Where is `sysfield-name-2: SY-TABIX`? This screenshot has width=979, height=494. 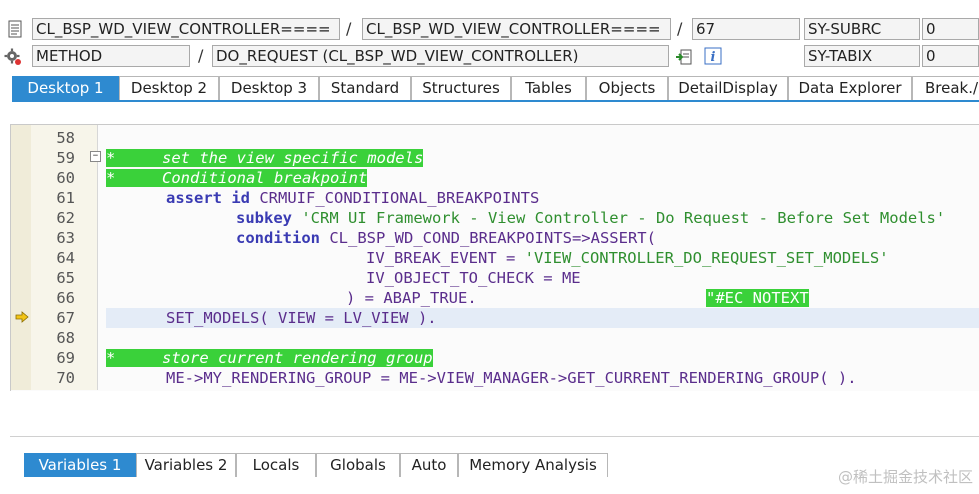 sysfield-name-2: SY-TABIX is located at coordinates (862, 56).